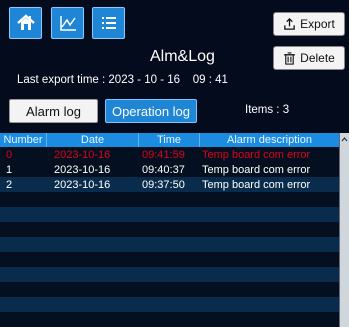  Describe the element at coordinates (270, 140) in the screenshot. I see `header-alarm-description: Alarm description` at that location.